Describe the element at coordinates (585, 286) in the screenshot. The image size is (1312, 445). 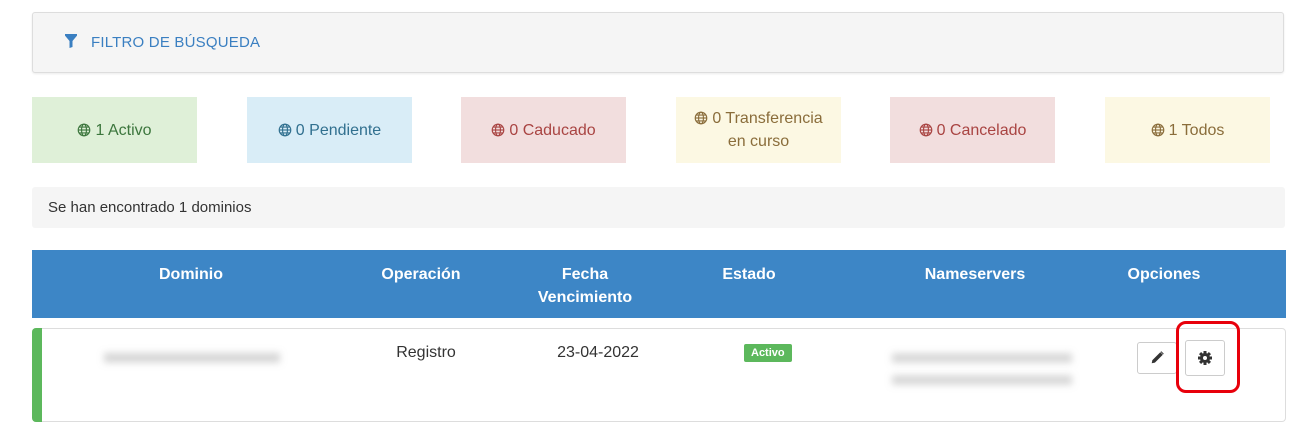
I see `header-fecha: Fecha Vencimiento` at that location.